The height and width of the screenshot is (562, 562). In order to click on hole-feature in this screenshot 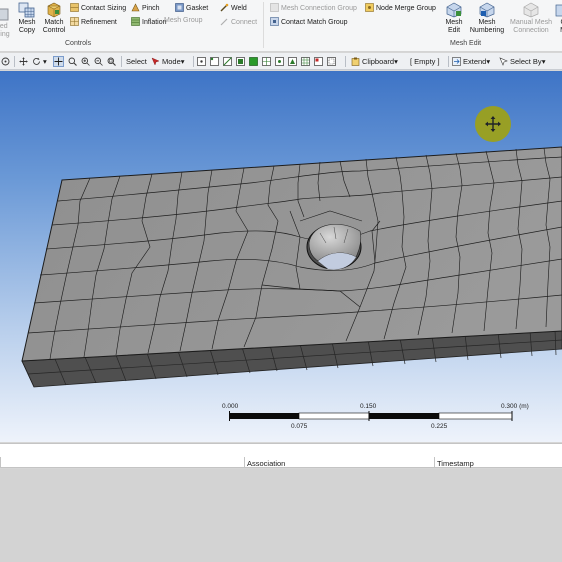, I will do `click(334, 247)`.